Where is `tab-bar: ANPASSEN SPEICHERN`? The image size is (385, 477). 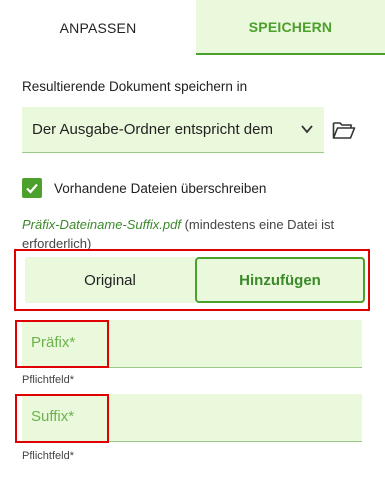
tab-bar: ANPASSEN SPEICHERN is located at coordinates (192, 27).